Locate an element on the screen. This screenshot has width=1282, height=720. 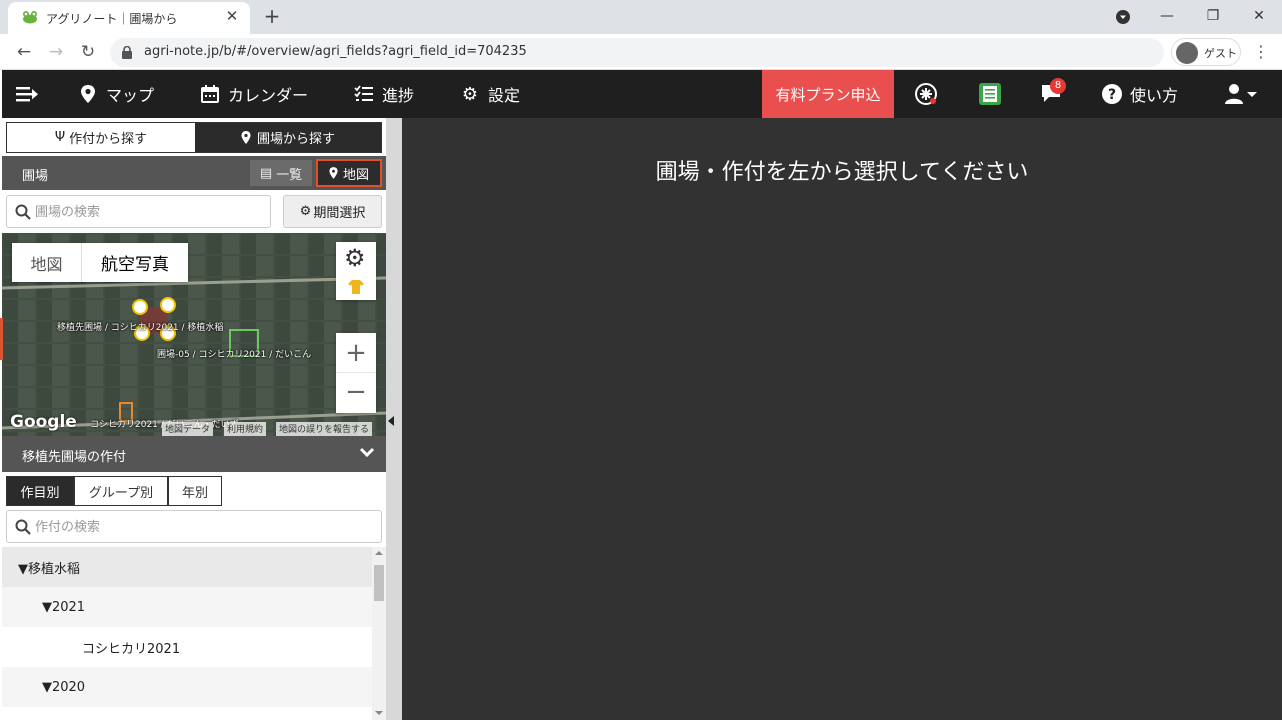
user-dropdown-icon is located at coordinates (1241, 94).